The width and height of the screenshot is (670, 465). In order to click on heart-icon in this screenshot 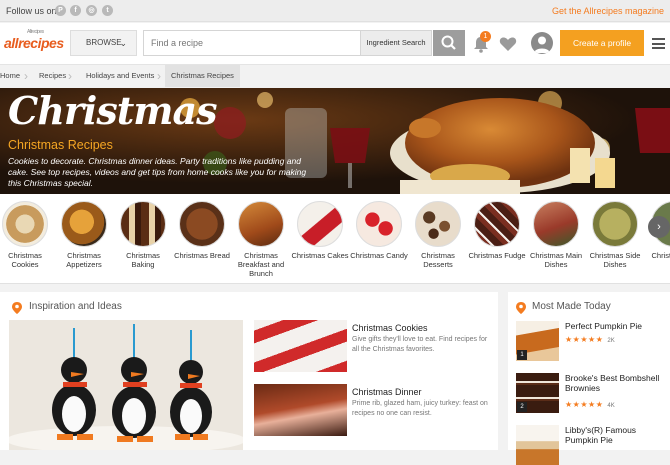, I will do `click(508, 44)`.